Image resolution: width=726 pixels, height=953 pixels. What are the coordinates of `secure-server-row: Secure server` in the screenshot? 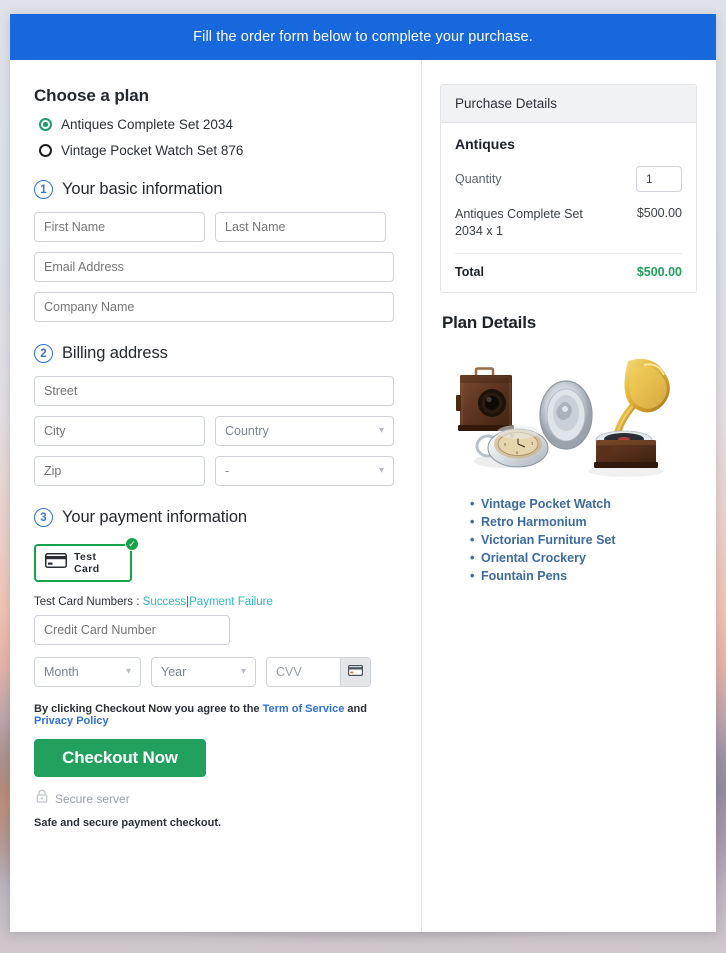 It's located at (218, 798).